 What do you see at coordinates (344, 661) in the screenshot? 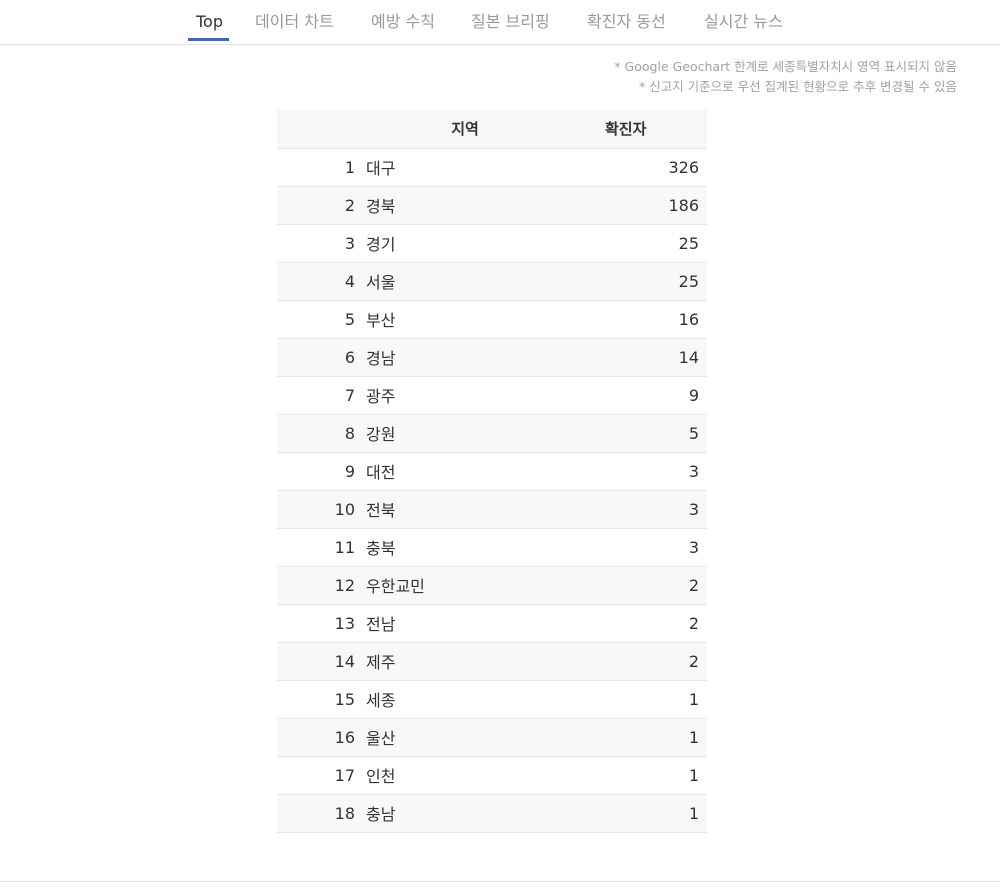
I see `row-rank: 14` at bounding box center [344, 661].